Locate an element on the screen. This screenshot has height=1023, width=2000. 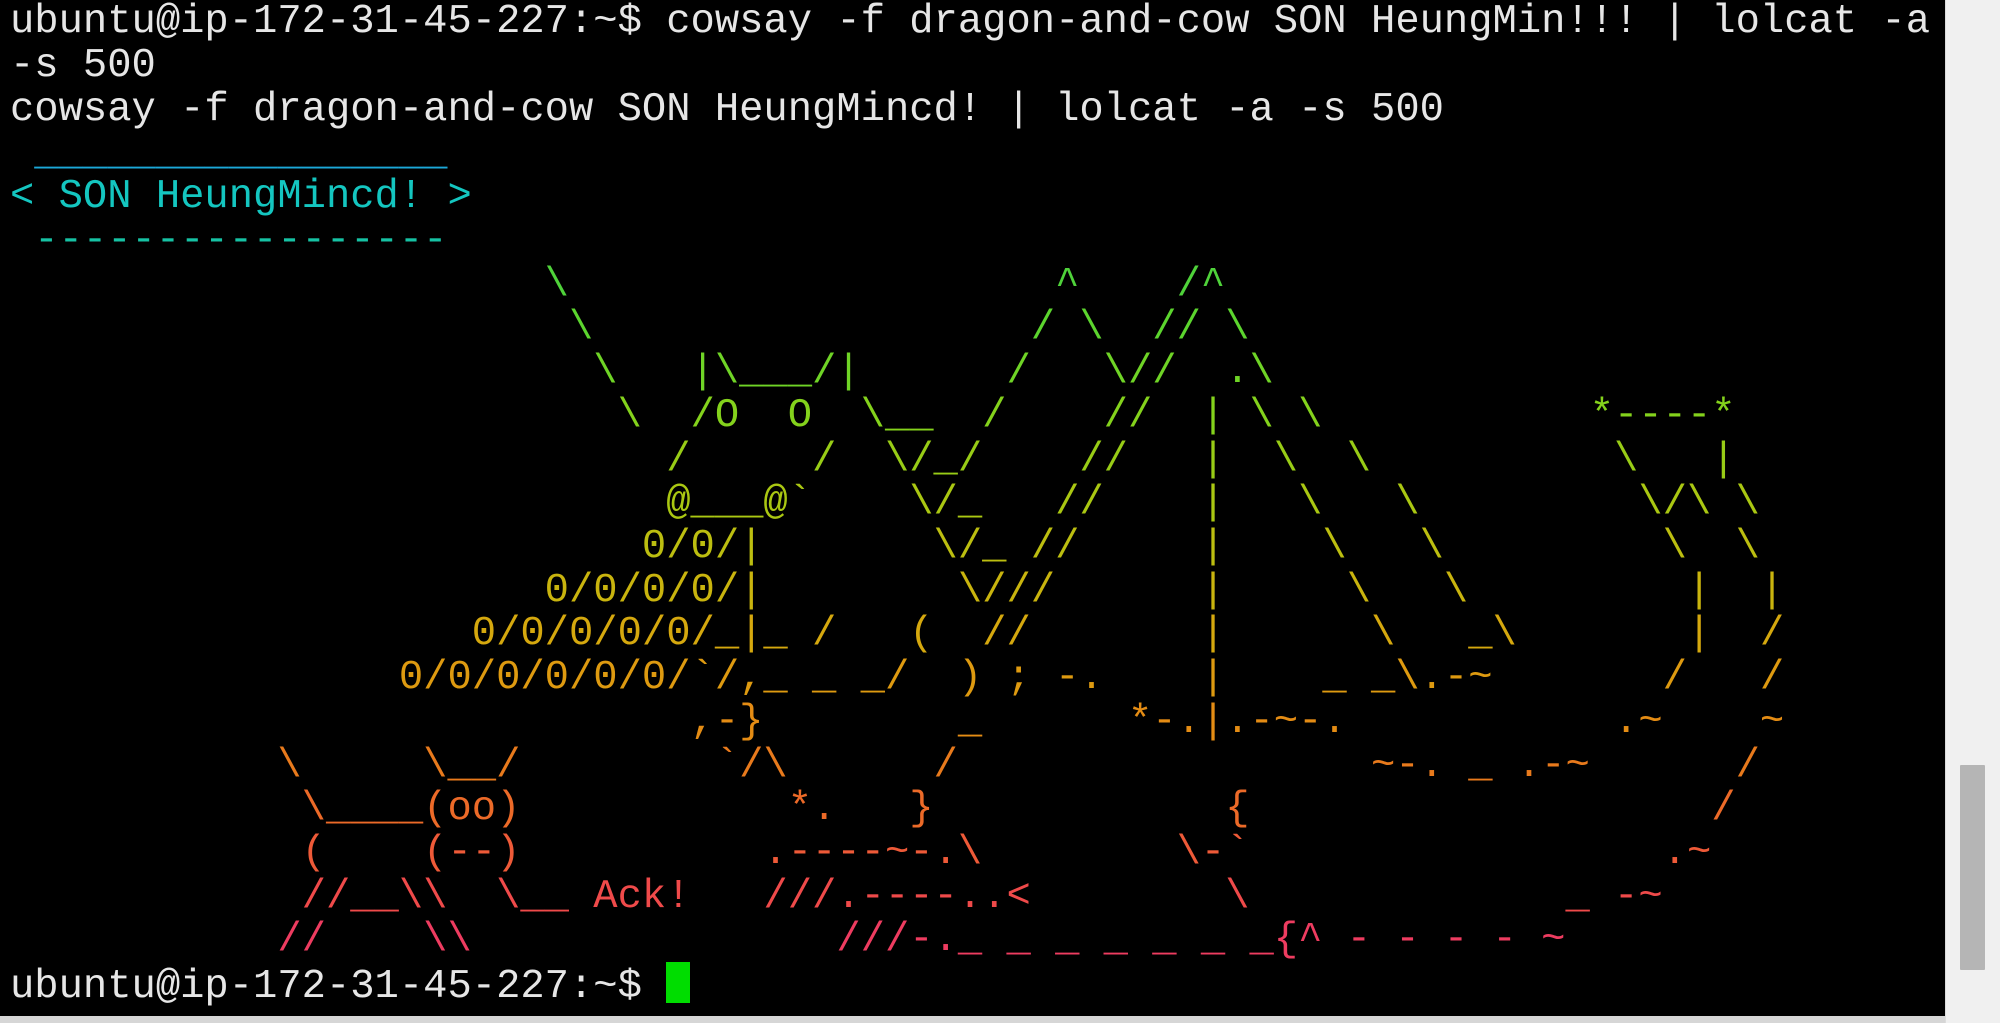
terminal-line-text: ,-} _ *-.|.-~-. .~ ~ is located at coordinates (897, 722).